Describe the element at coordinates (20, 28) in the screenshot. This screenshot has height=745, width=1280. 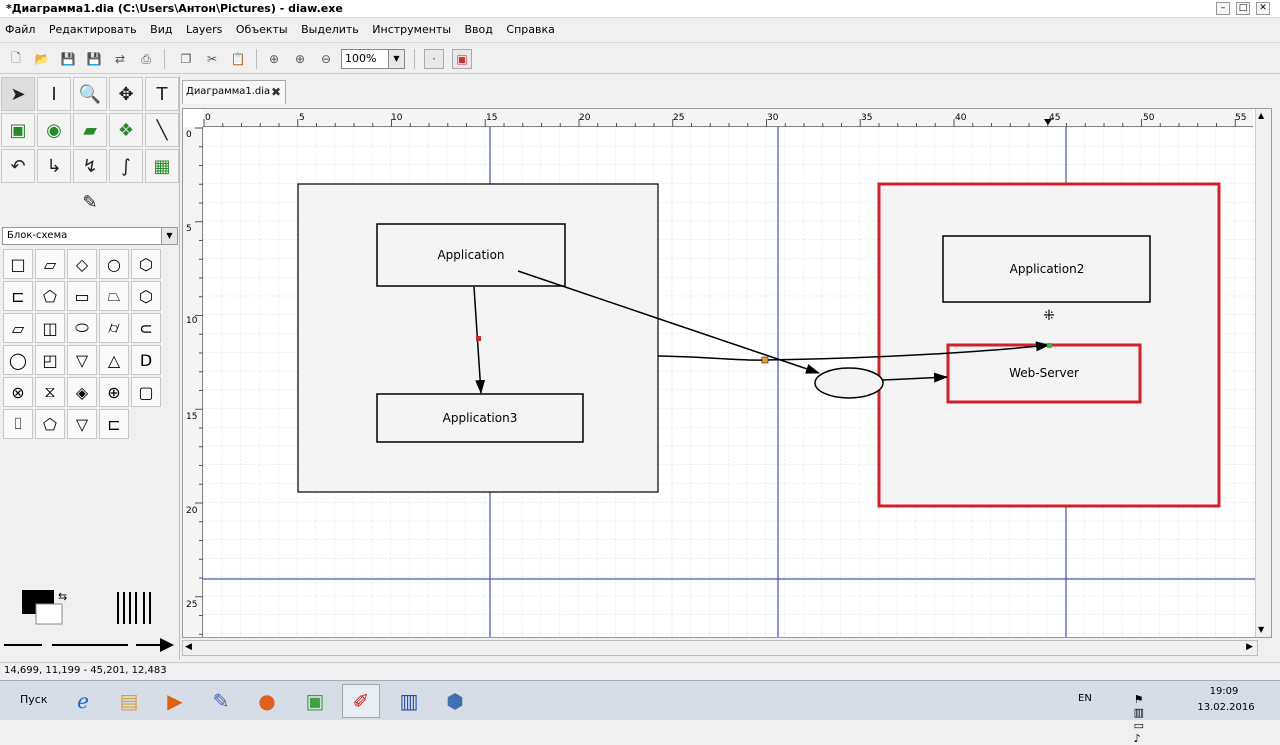
I see `menu-file: Файл` at that location.